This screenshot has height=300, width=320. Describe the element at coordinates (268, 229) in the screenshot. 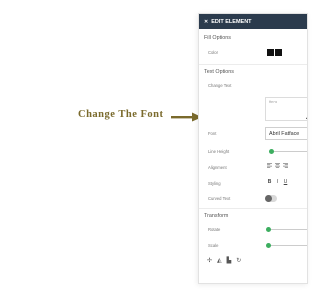

I see `rotate-slider-thumb` at that location.